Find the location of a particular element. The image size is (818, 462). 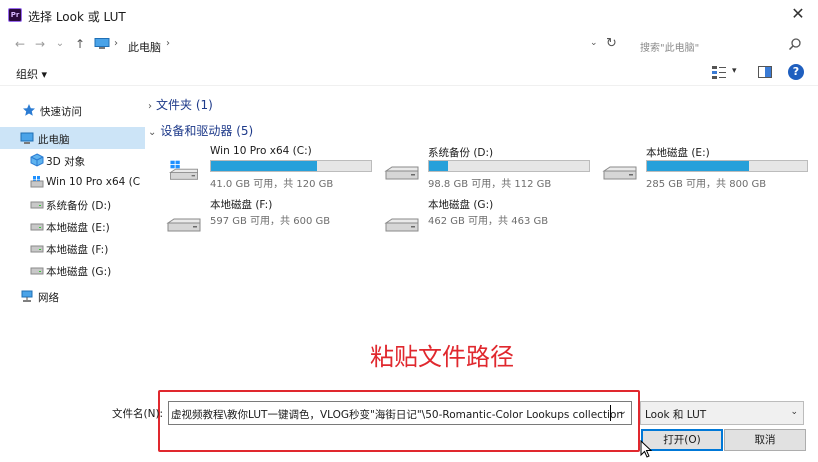

drive-size: 41.0 GB 可用，共 120 GB is located at coordinates (272, 184).